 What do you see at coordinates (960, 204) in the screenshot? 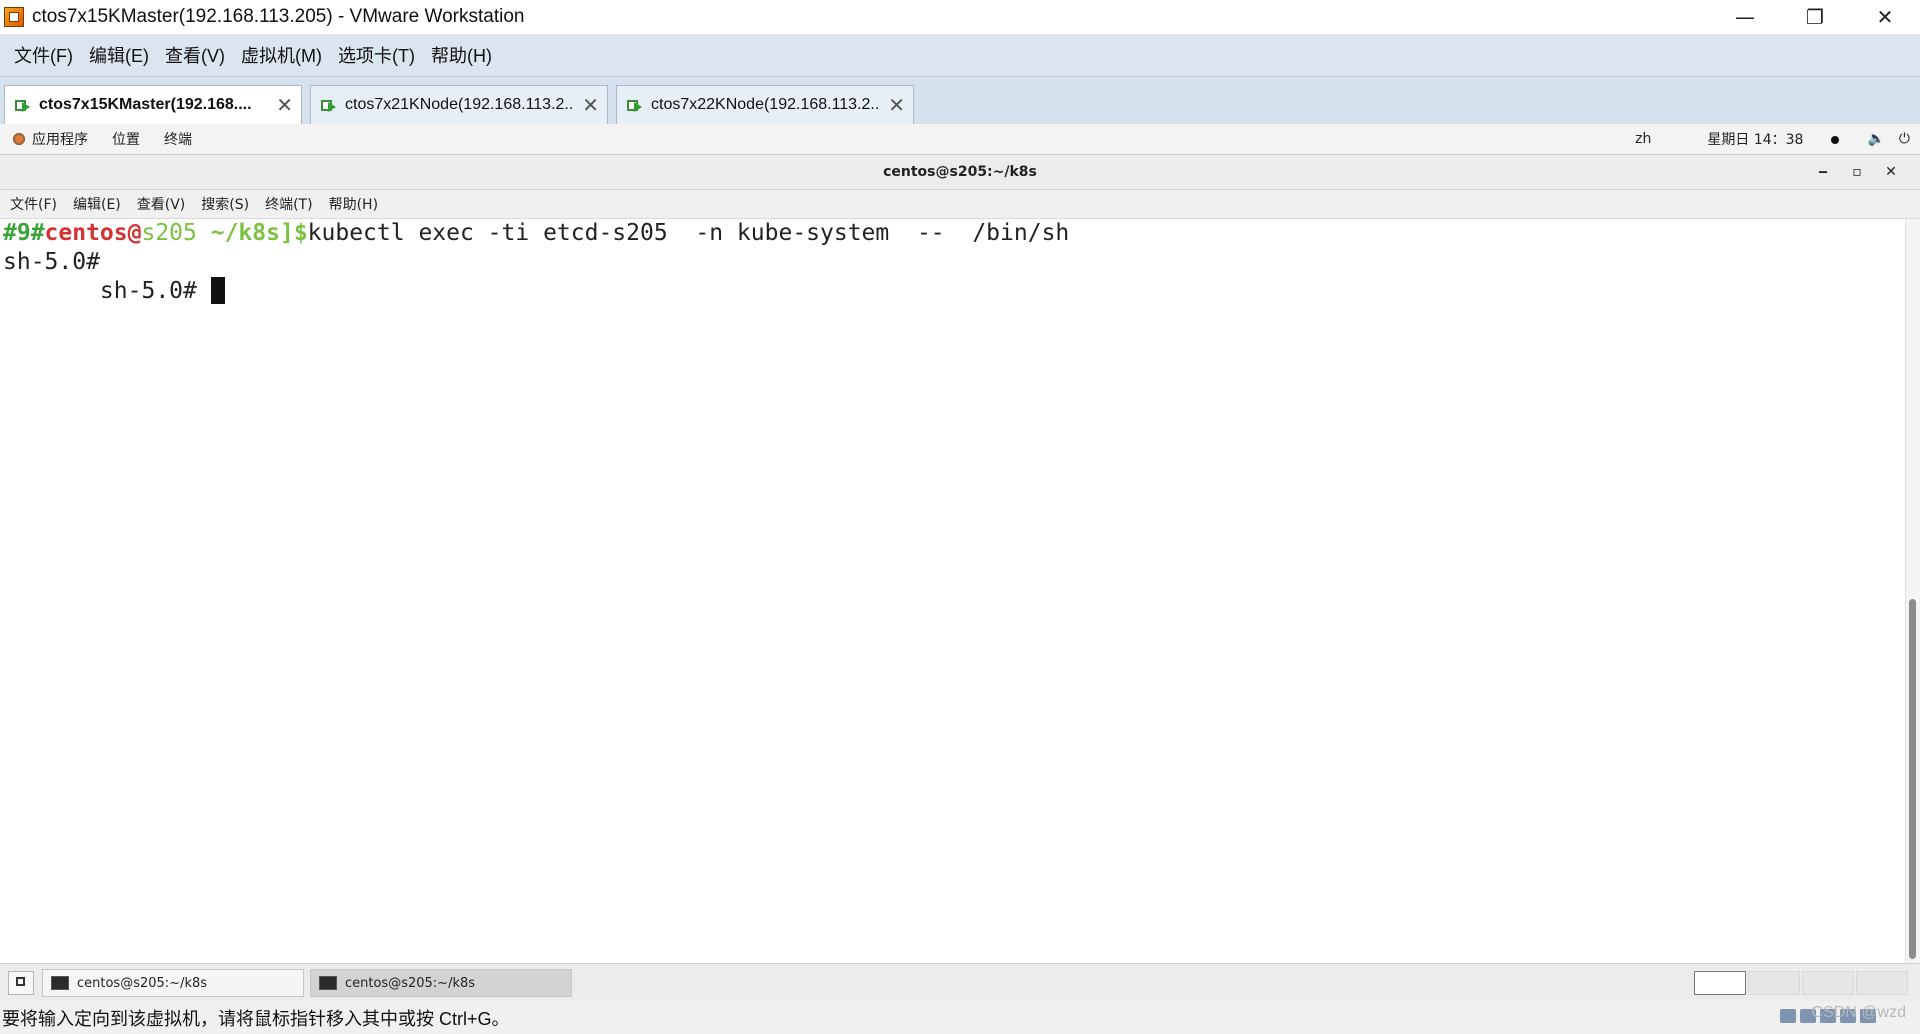
I see `terminal-menubar: 文件(F) 编辑(E) 查看(V) 搜索(S) 终端(T) 帮助(H)` at bounding box center [960, 204].